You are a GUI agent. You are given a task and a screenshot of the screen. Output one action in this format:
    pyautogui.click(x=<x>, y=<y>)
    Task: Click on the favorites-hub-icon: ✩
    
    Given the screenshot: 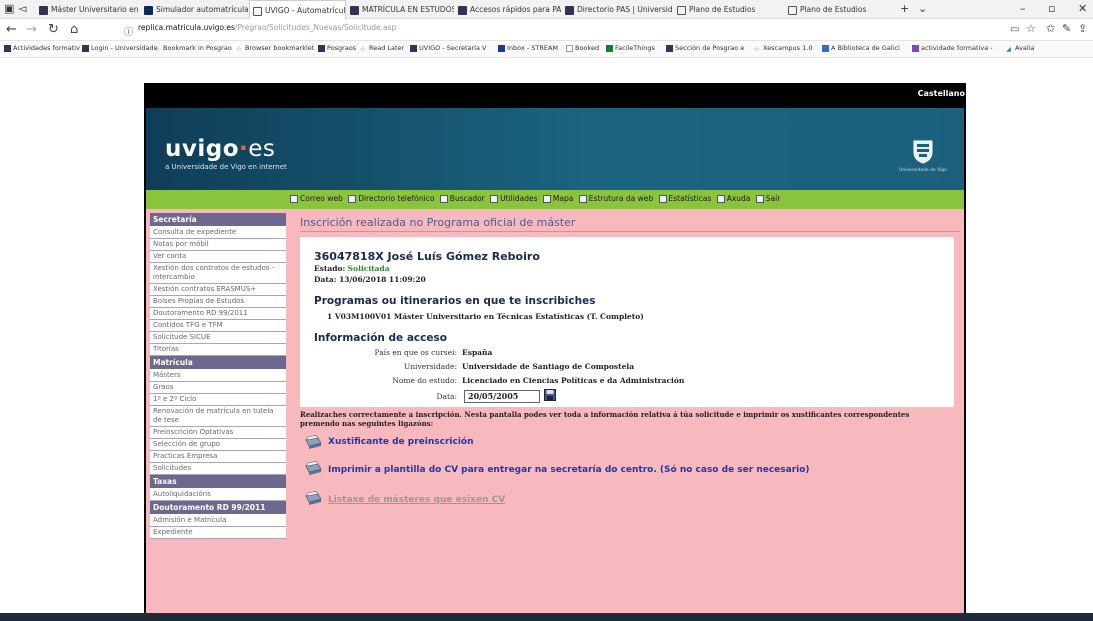 What is the action you would take?
    pyautogui.click(x=1050, y=28)
    